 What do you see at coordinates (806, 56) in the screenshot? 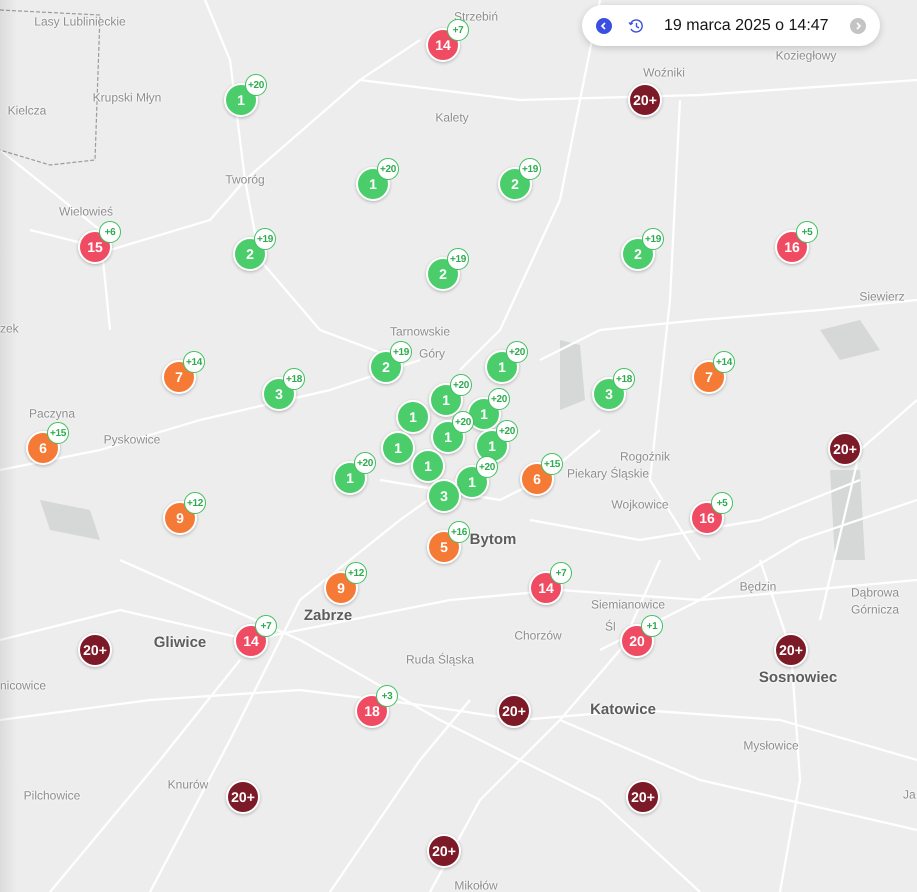
I see `place-label: Koziegłowy` at bounding box center [806, 56].